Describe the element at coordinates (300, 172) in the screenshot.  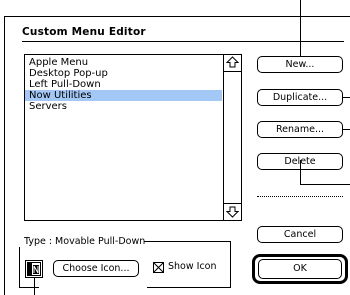
I see `callout-line-delete-vertical` at that location.